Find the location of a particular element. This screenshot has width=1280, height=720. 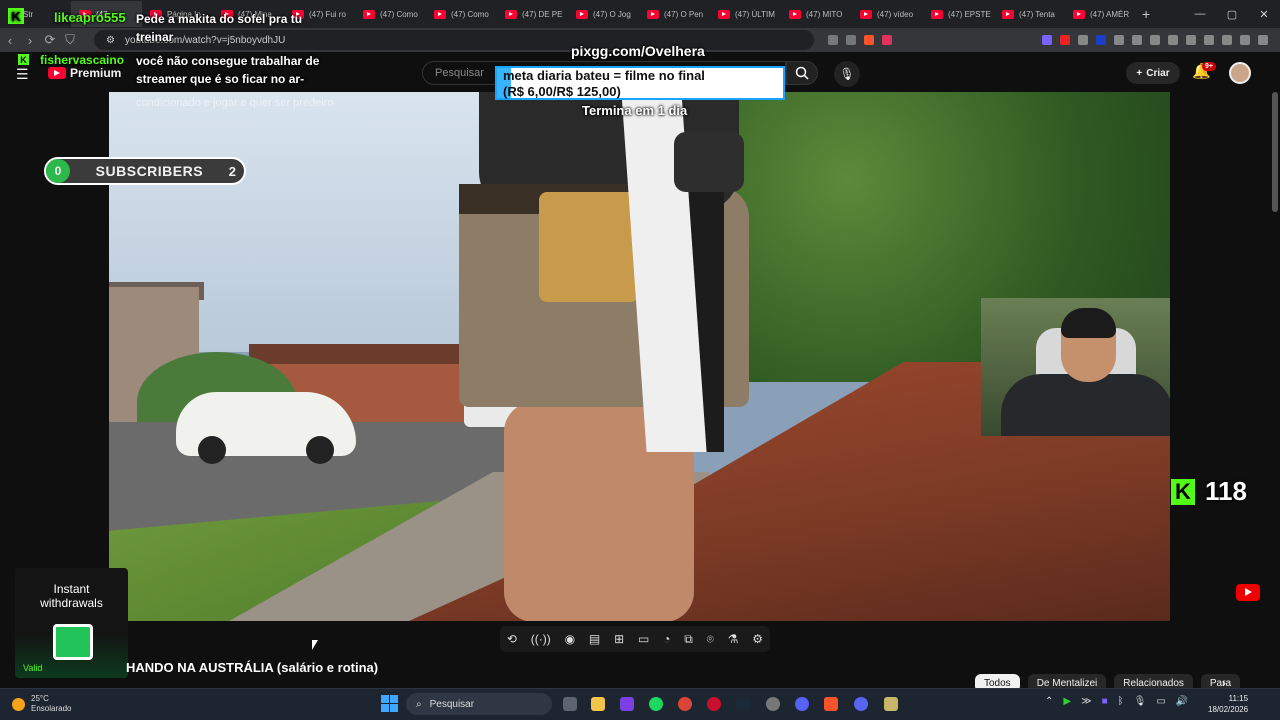

taskbar-search: ⌕ Pesquisar is located at coordinates (479, 704).